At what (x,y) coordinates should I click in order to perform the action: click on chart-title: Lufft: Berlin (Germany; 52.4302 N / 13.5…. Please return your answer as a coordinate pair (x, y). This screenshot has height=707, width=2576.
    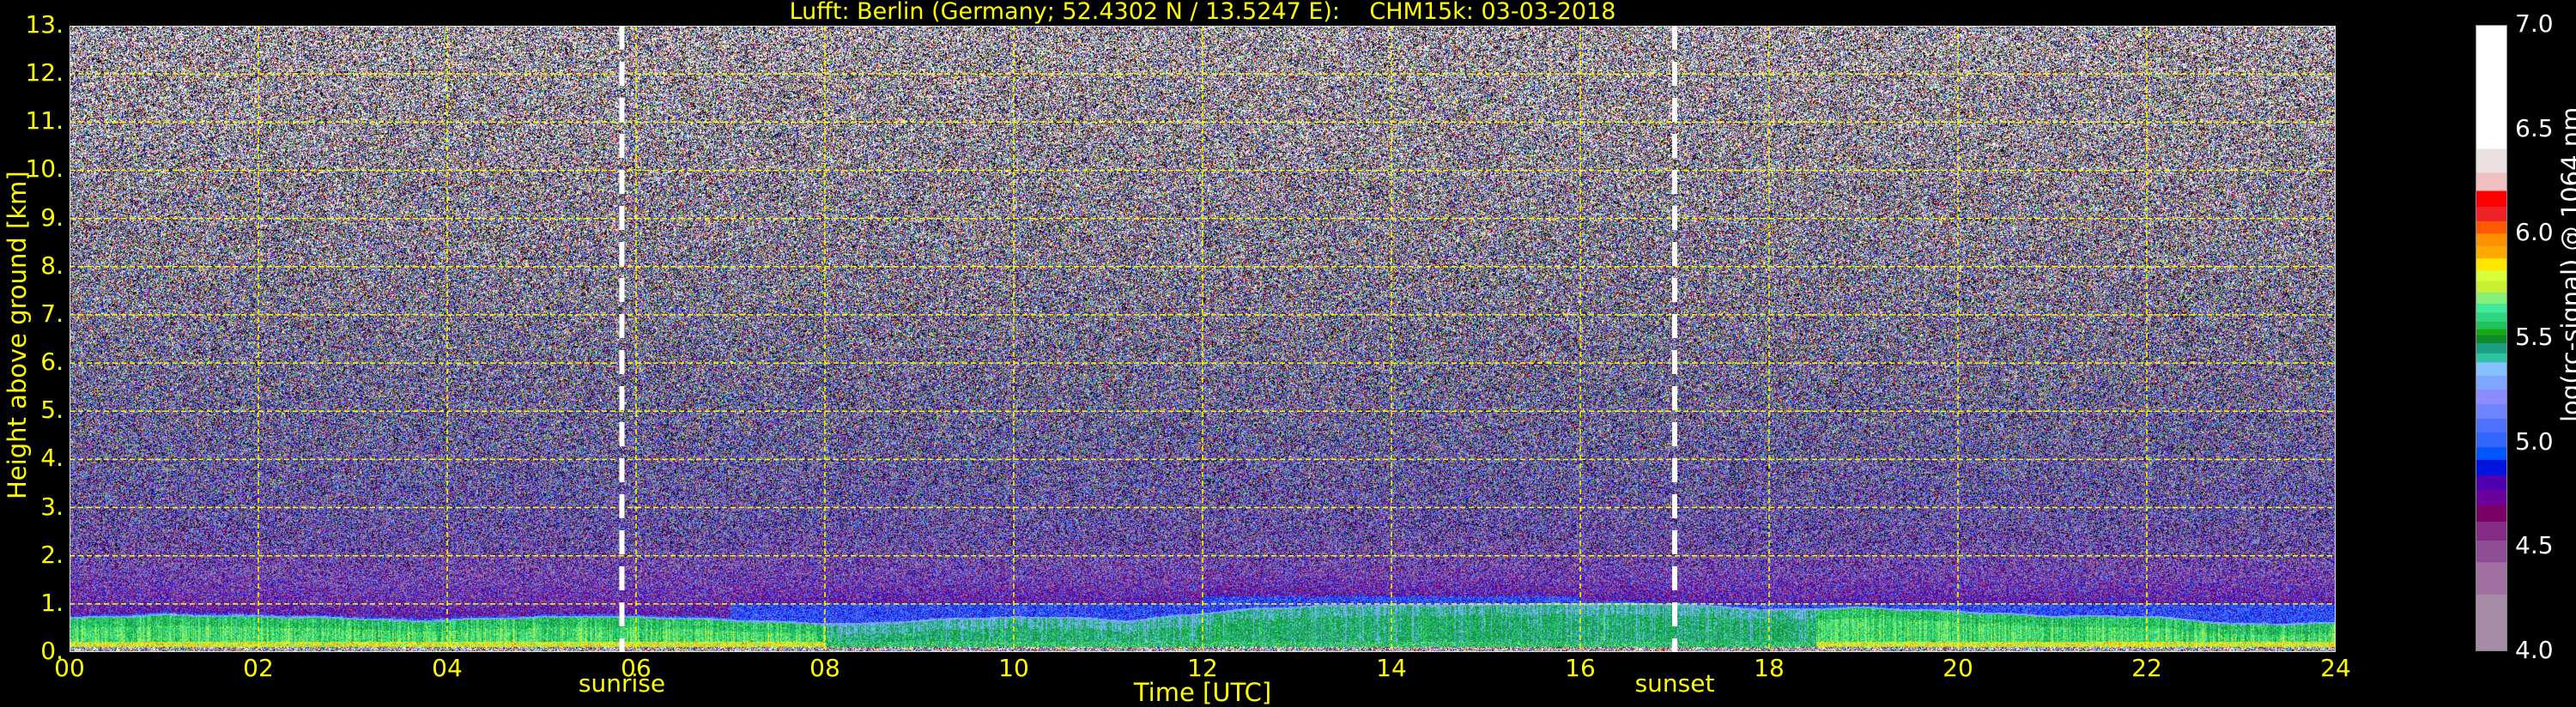
    Looking at the image, I should click on (1202, 12).